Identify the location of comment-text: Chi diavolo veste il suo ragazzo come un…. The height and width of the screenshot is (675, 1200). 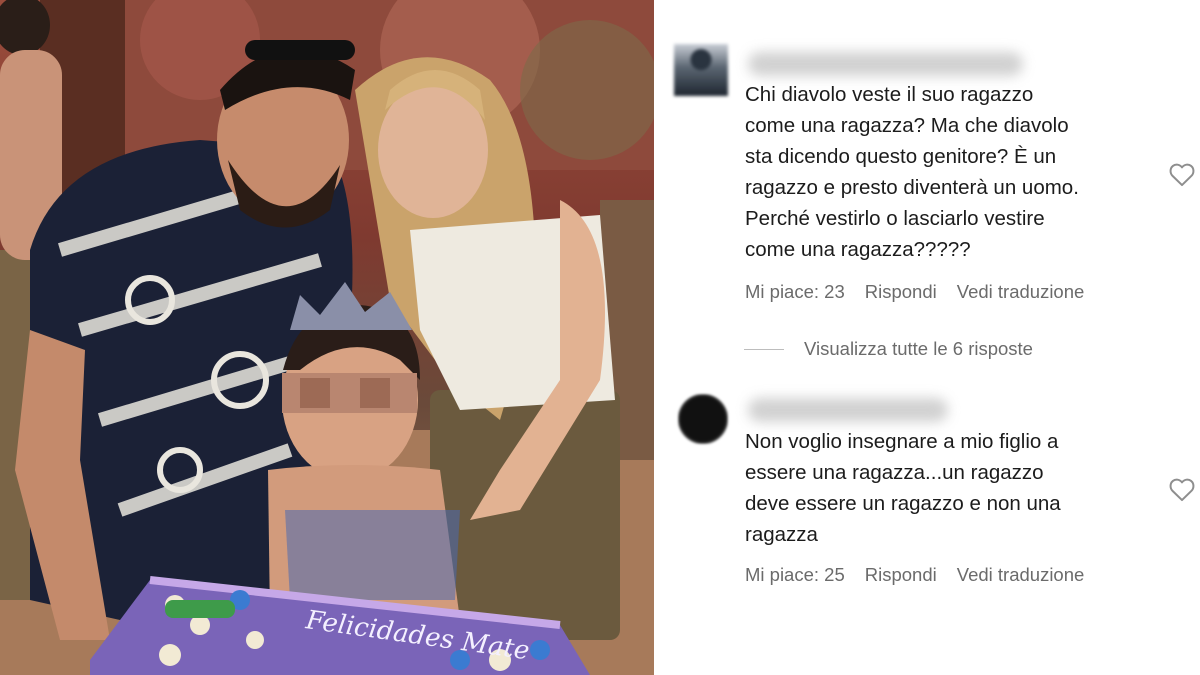
(912, 172).